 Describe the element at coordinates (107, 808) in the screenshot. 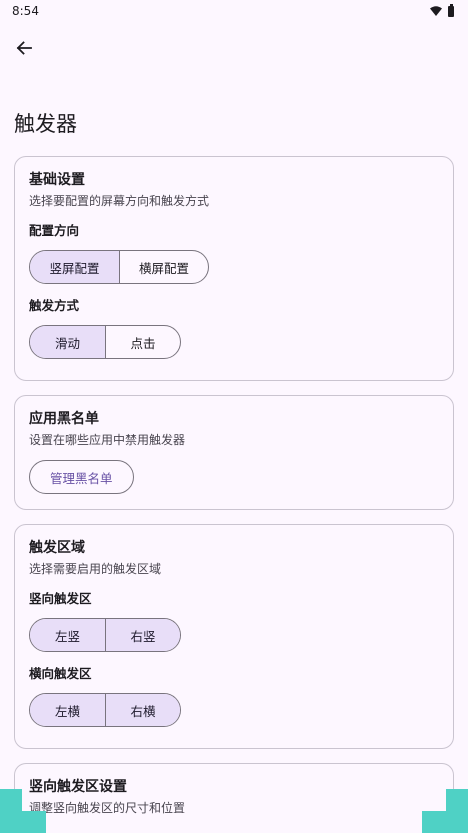

I see `vertical-settings-subtitle: 调整竖向触发区的尺寸和位置` at that location.